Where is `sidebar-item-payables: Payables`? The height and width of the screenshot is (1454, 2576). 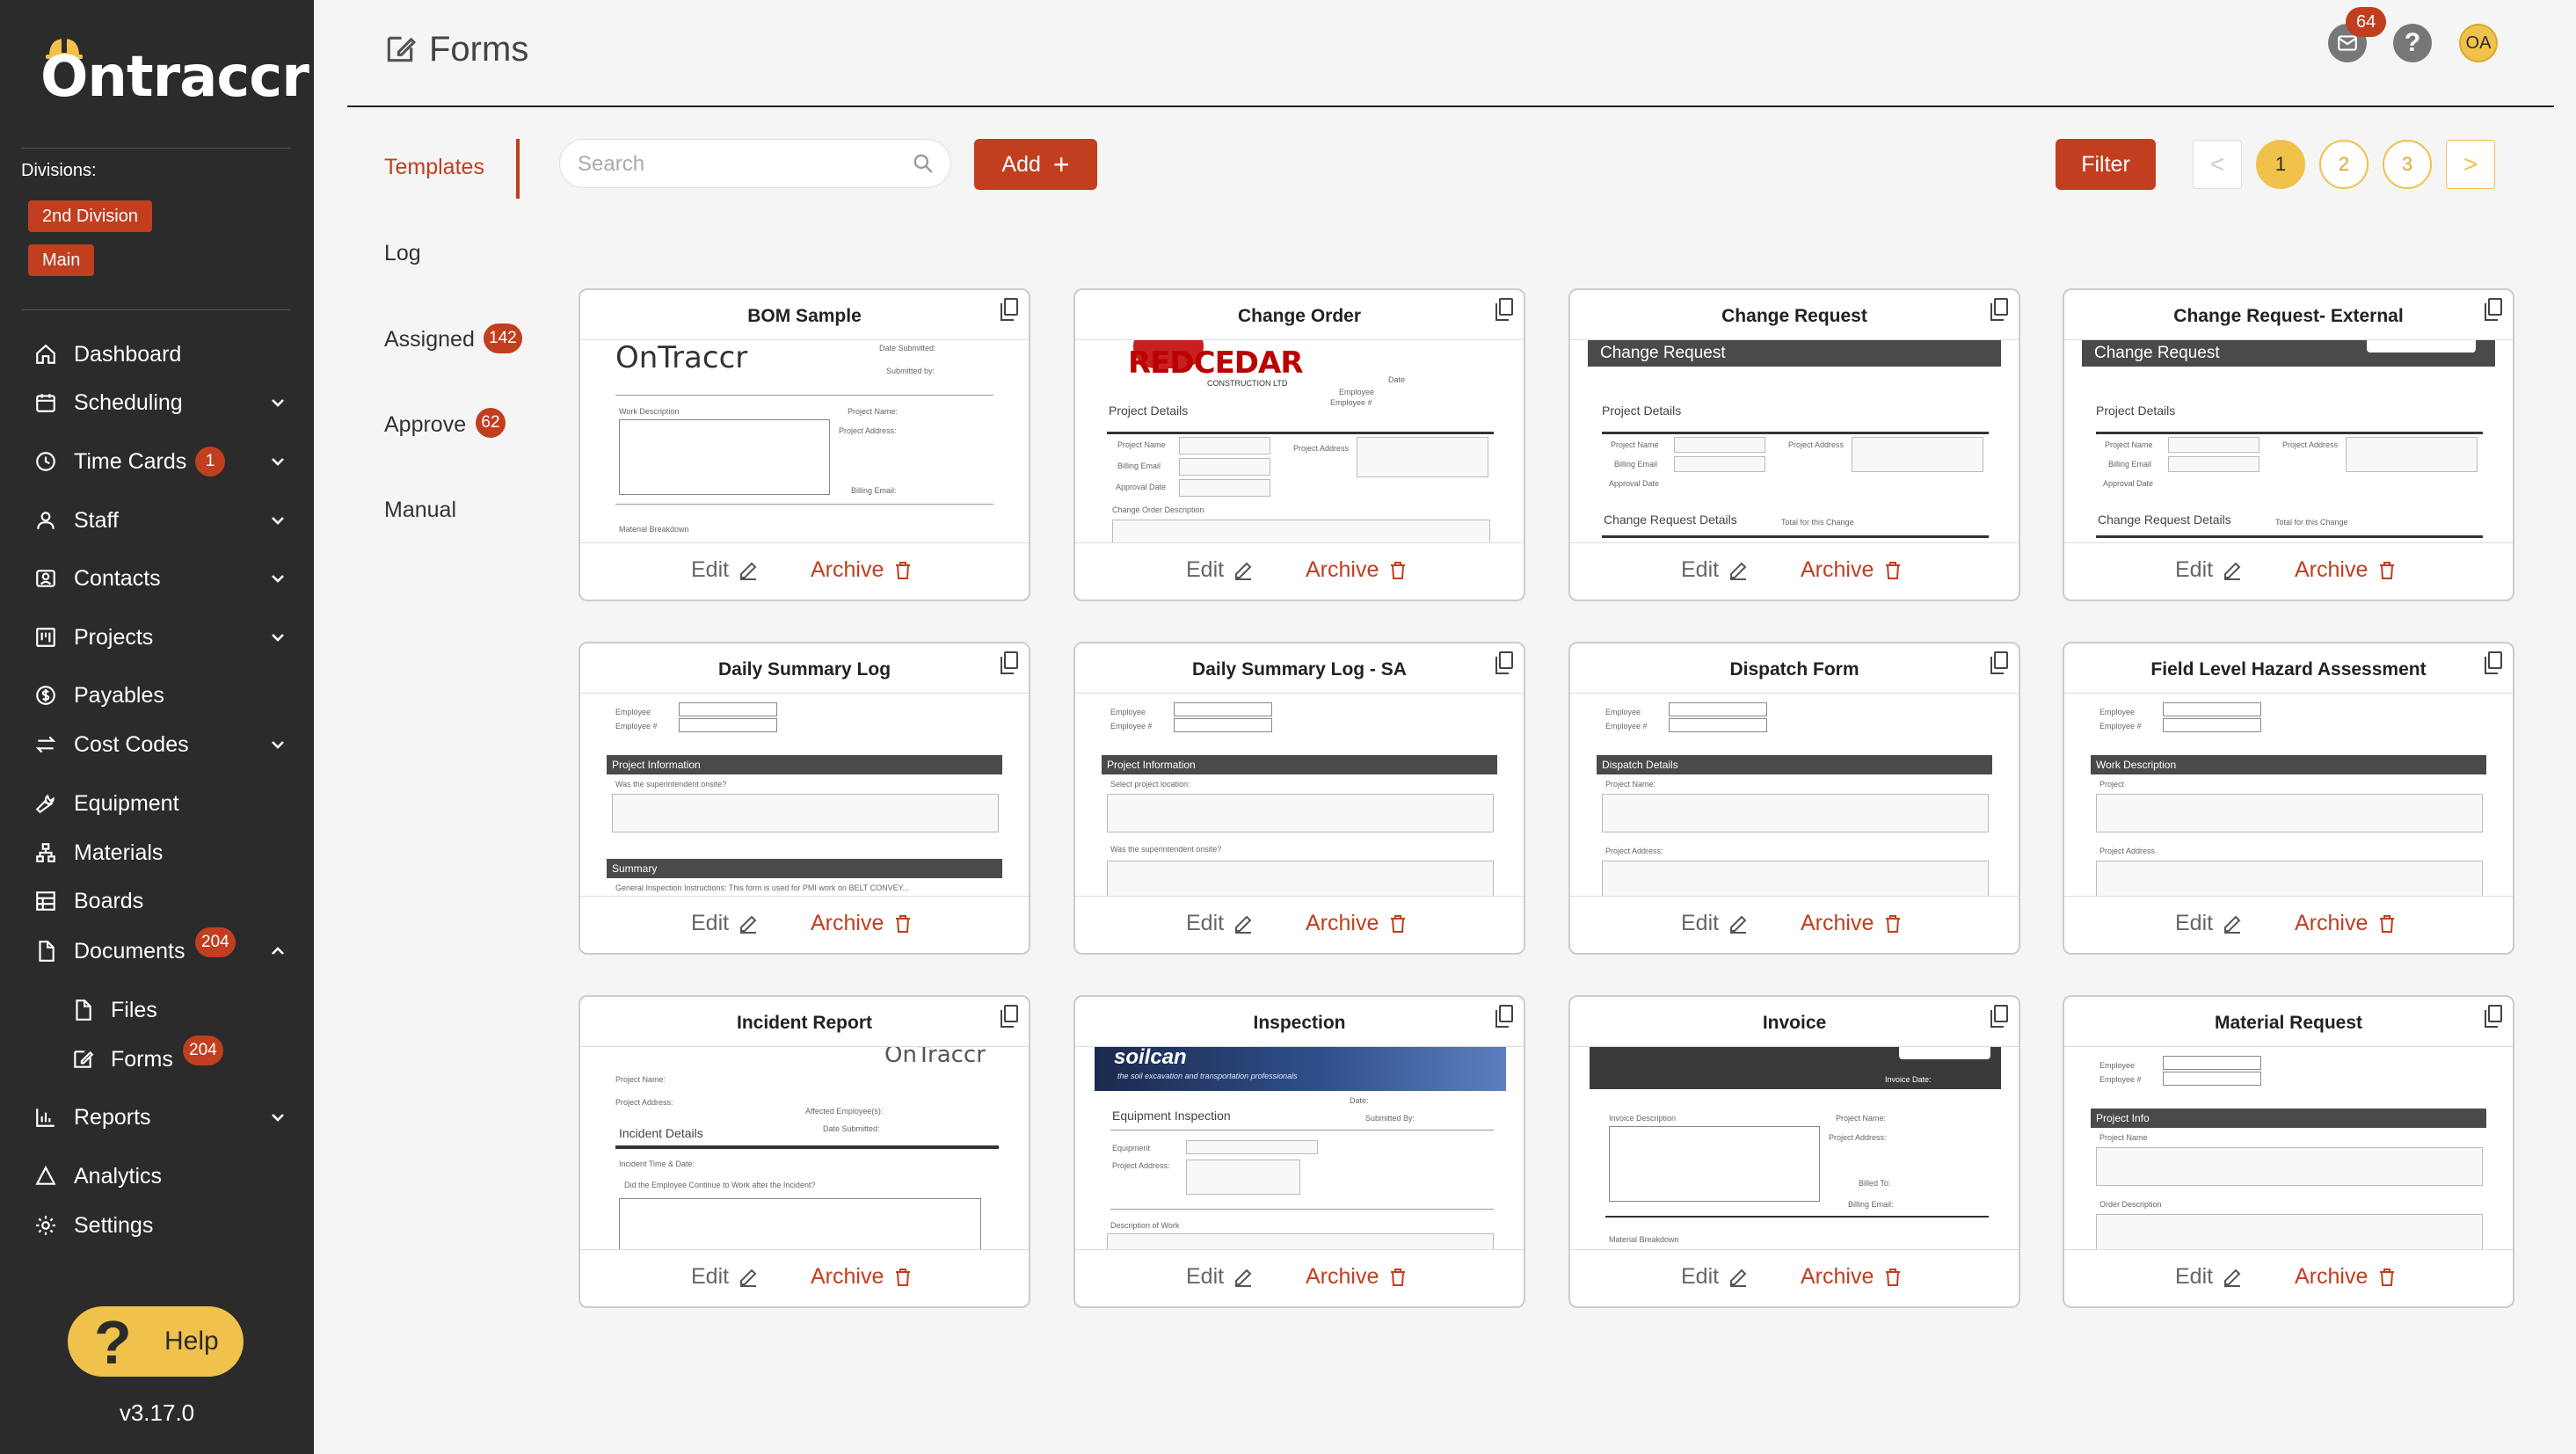 sidebar-item-payables: Payables is located at coordinates (157, 695).